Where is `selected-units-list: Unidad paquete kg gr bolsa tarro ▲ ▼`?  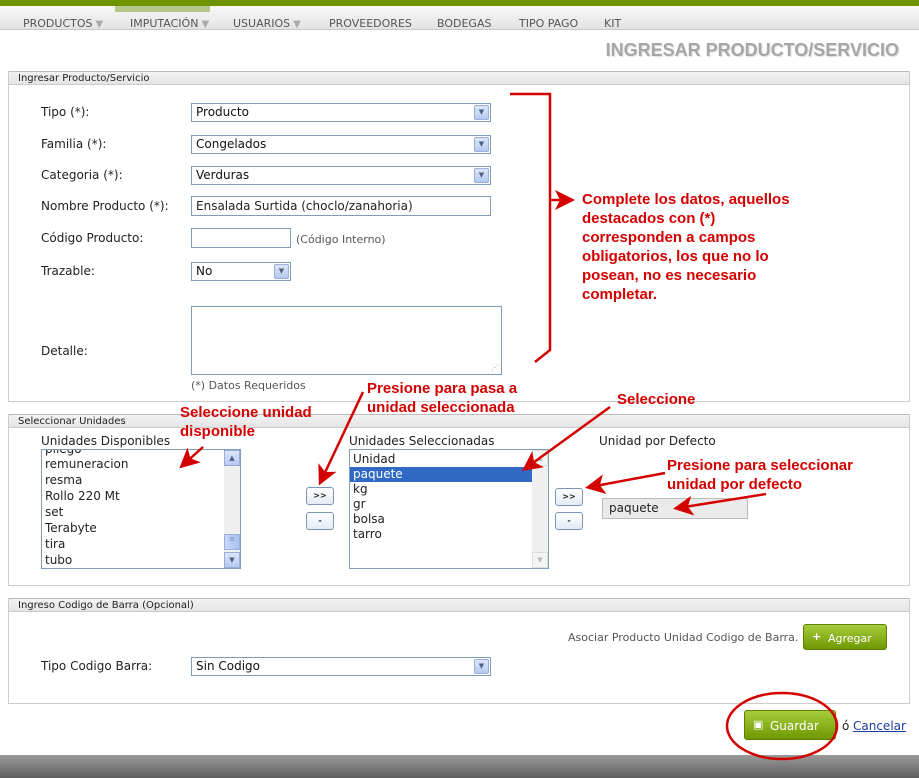 selected-units-list: Unidad paquete kg gr bolsa tarro ▲ ▼ is located at coordinates (449, 509).